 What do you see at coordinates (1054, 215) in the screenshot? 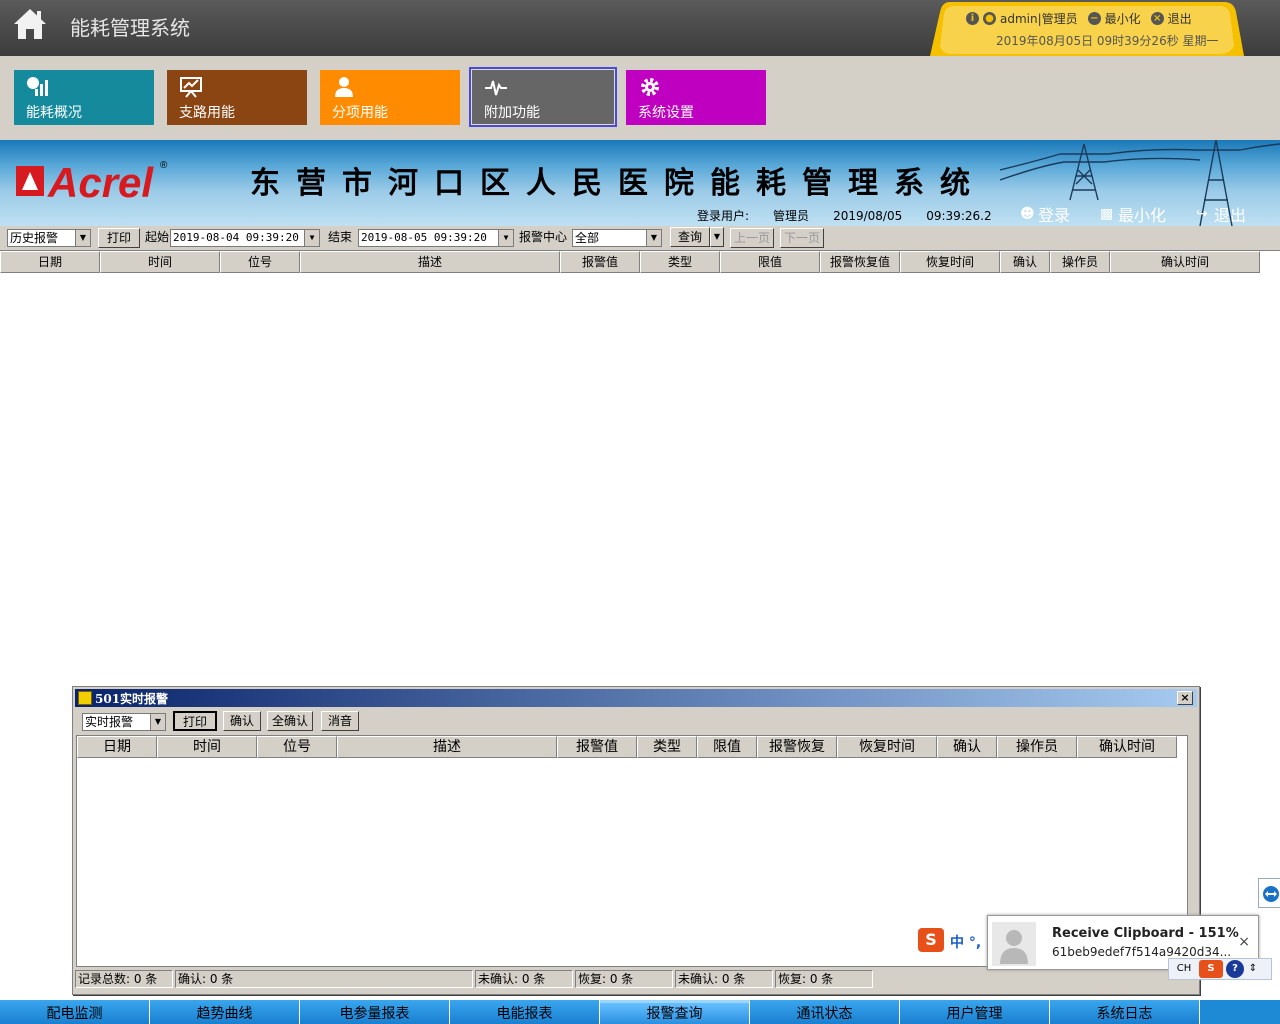
I see `login-label: 登录` at bounding box center [1054, 215].